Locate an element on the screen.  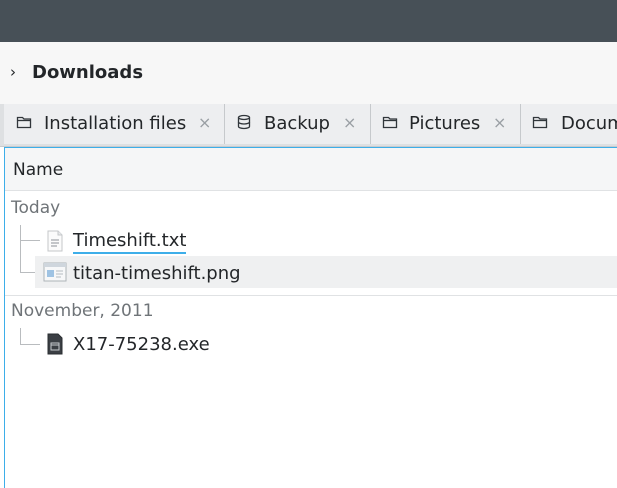
tab-installation-files: Installation files × is located at coordinates (114, 124).